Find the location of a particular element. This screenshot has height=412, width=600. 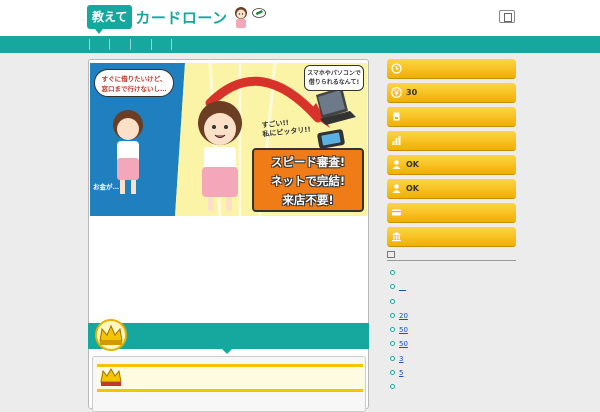

ranking-heading-bar is located at coordinates (228, 338).